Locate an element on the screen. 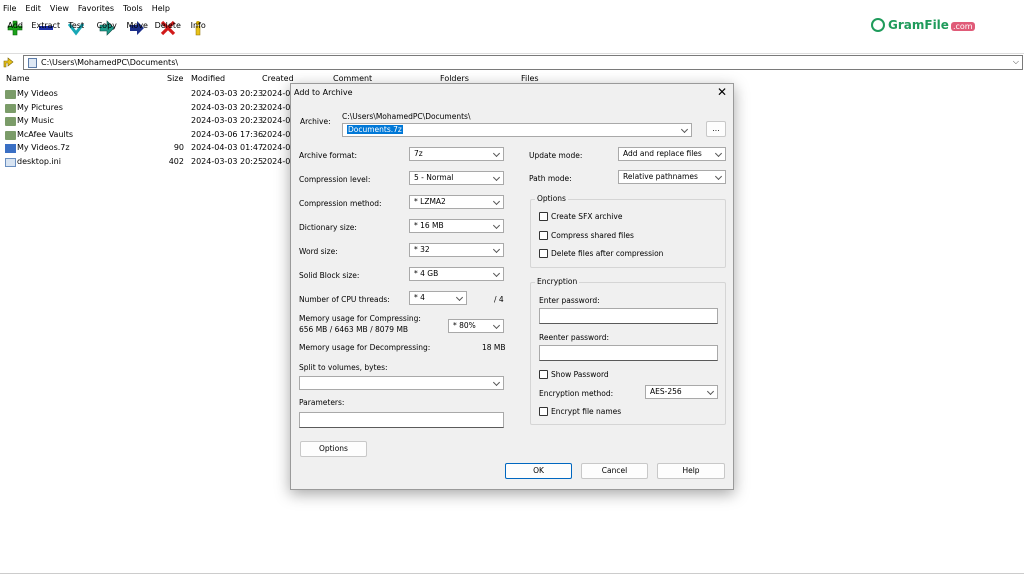 Image resolution: width=1024 pixels, height=576 pixels. col-name: Name is located at coordinates (18, 78).